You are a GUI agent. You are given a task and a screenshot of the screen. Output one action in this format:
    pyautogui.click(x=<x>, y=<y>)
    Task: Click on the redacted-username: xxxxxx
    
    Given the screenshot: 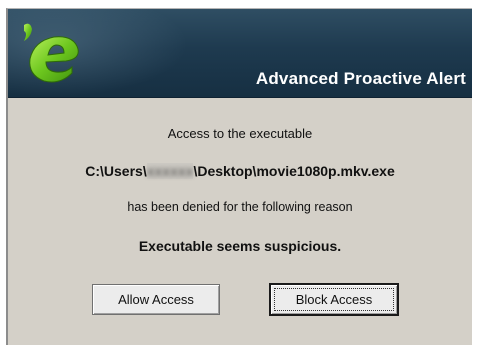 What is the action you would take?
    pyautogui.click(x=170, y=171)
    